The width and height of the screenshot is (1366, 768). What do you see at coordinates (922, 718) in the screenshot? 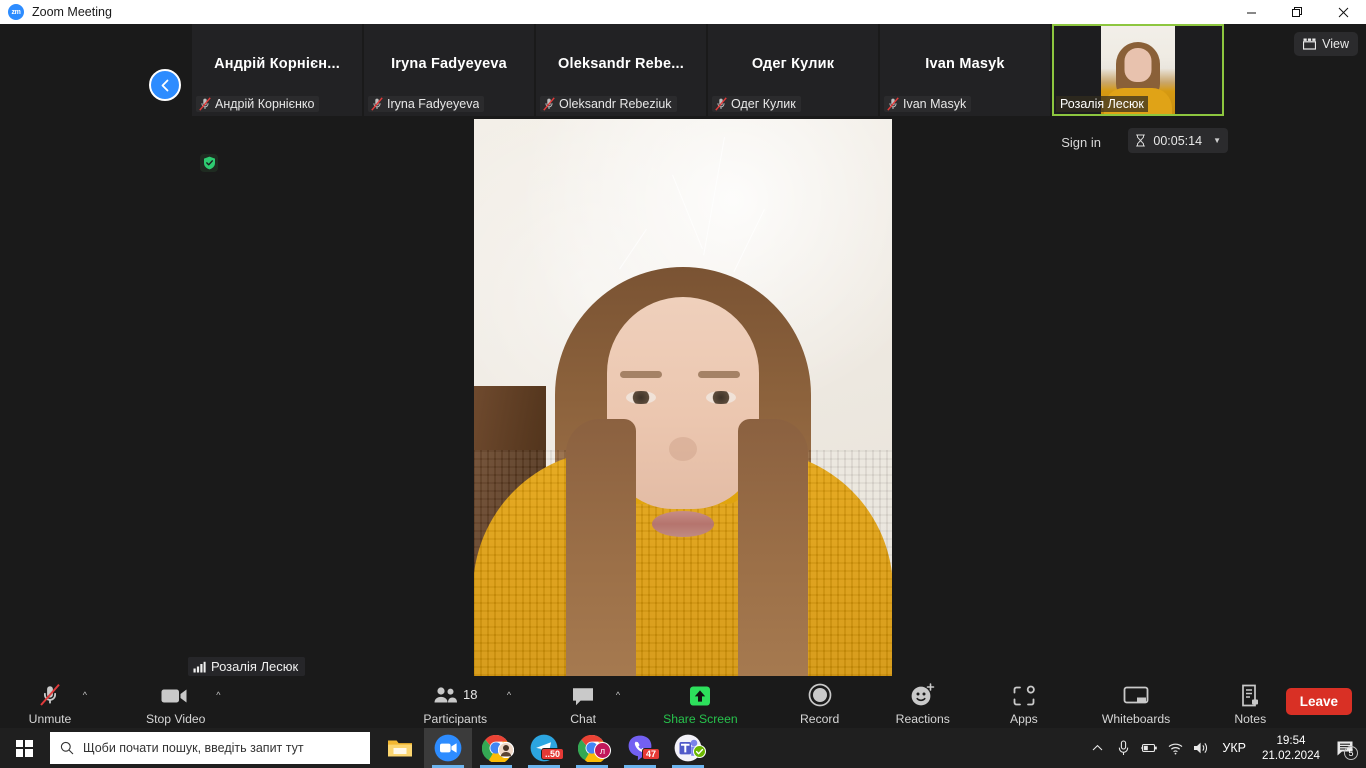
I see `reactions-label: Reactions` at bounding box center [922, 718].